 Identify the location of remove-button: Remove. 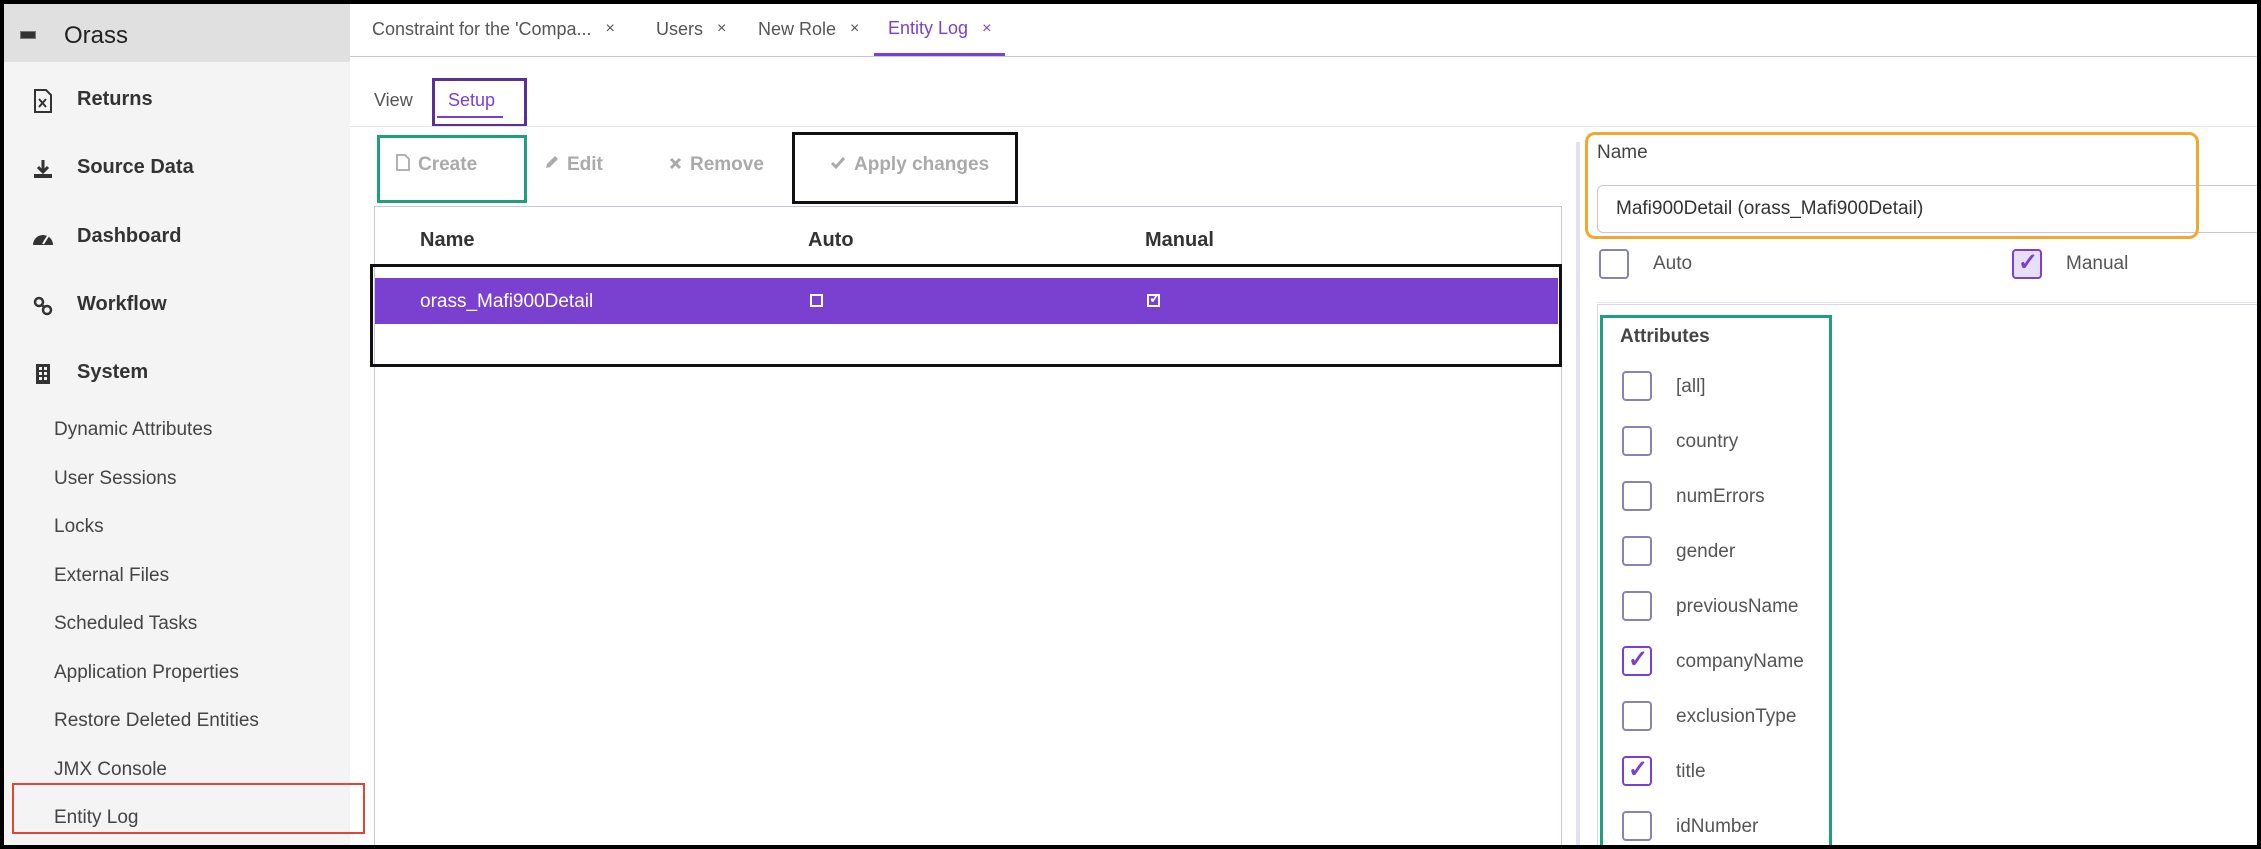
(716, 165).